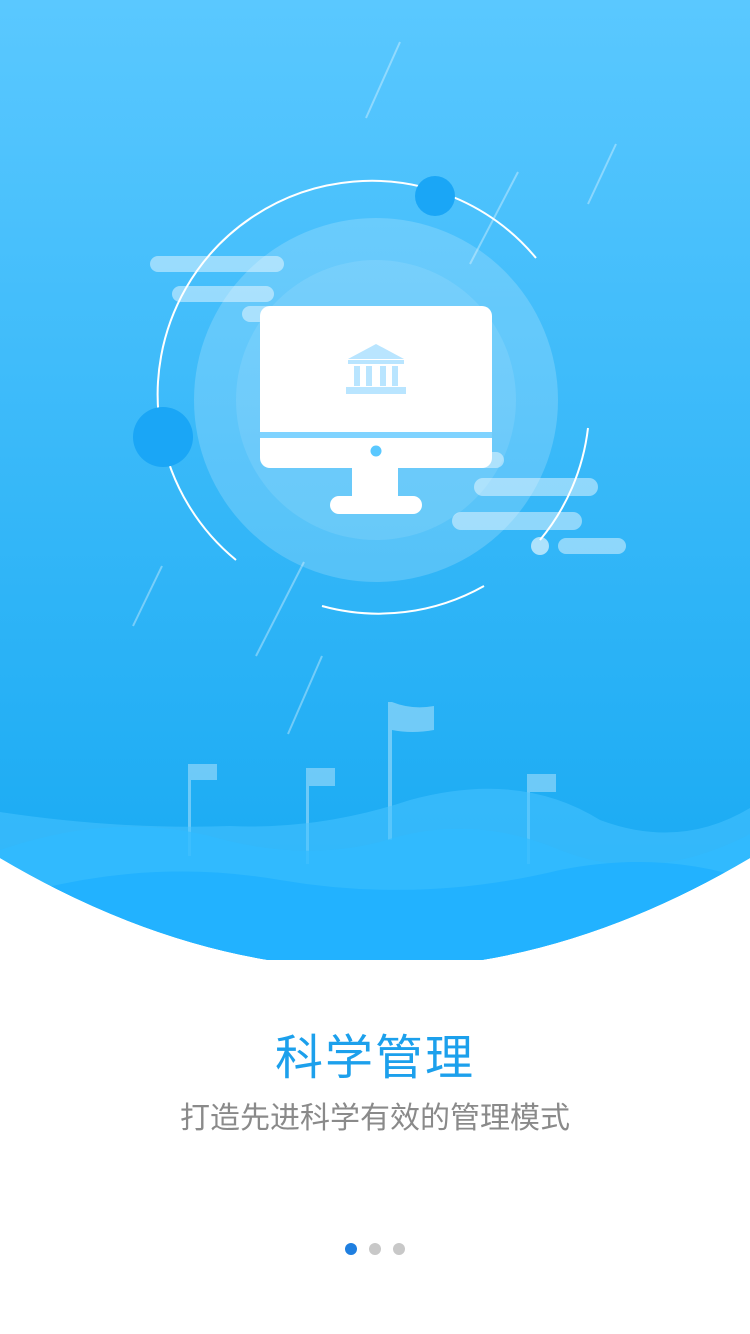  I want to click on orbit-planet-small, so click(435, 196).